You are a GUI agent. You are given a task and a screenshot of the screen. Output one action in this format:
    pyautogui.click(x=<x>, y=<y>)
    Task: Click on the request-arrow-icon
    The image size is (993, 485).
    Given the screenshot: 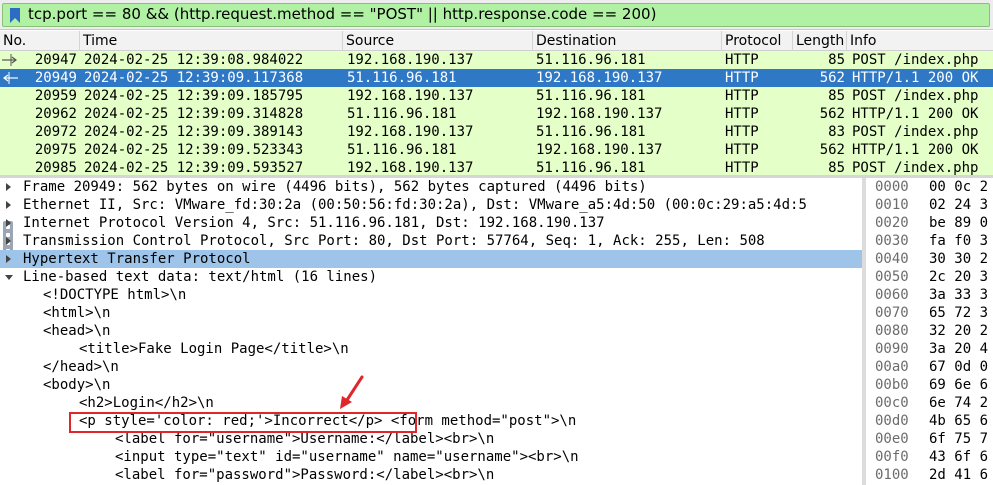 What is the action you would take?
    pyautogui.click(x=9, y=60)
    